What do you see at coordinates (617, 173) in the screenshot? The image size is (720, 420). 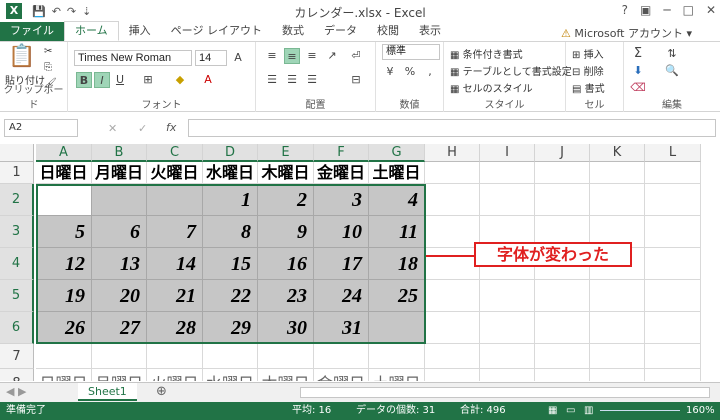 I see `cell-k1` at bounding box center [617, 173].